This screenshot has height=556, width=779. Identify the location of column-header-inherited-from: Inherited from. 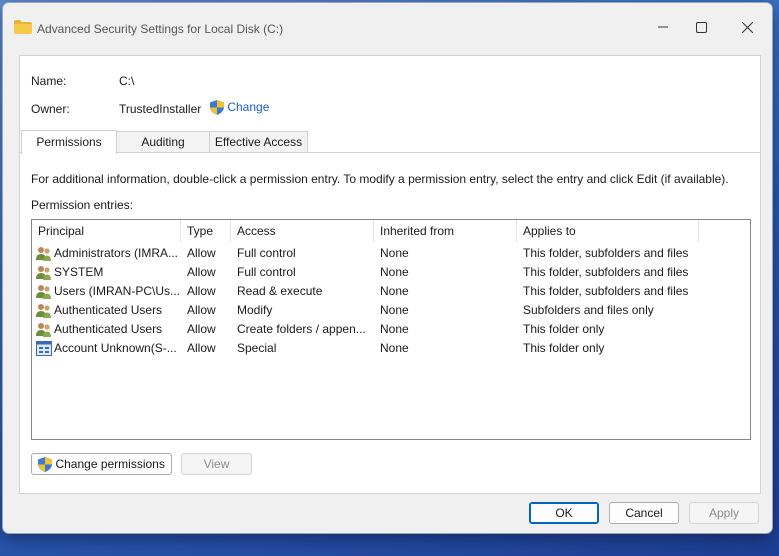
(445, 231).